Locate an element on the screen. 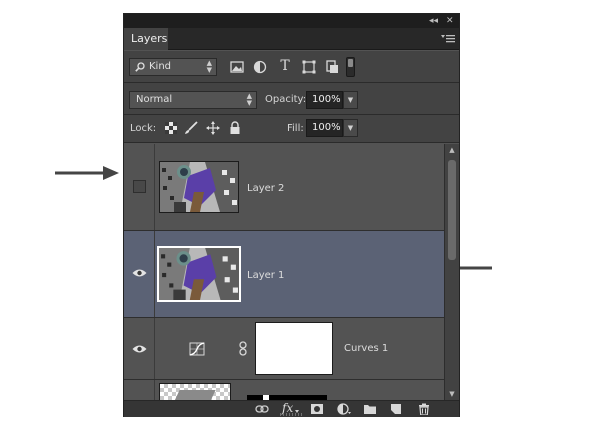 The image size is (600, 430). visibility-off-box is located at coordinates (139, 186).